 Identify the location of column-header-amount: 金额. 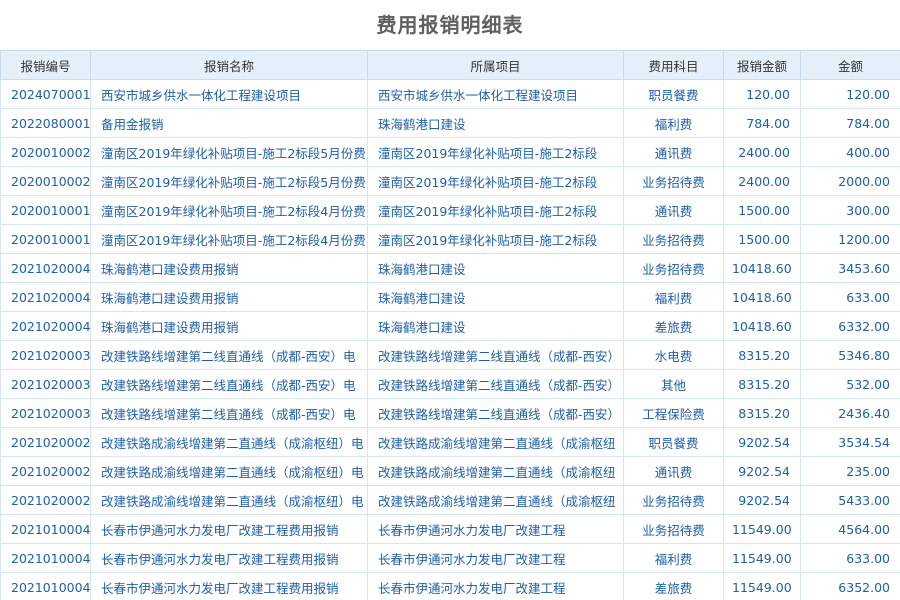
(850, 65).